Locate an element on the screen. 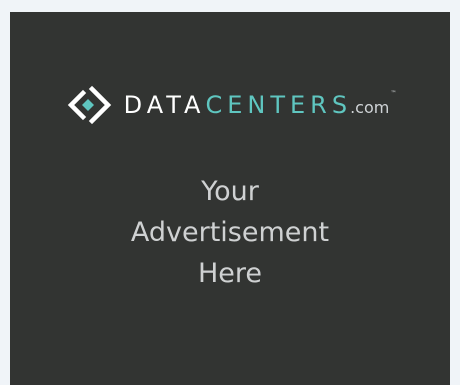 Image resolution: width=460 pixels, height=385 pixels. datacenters-logo: DATA CENTERS .com ™ is located at coordinates (230, 105).